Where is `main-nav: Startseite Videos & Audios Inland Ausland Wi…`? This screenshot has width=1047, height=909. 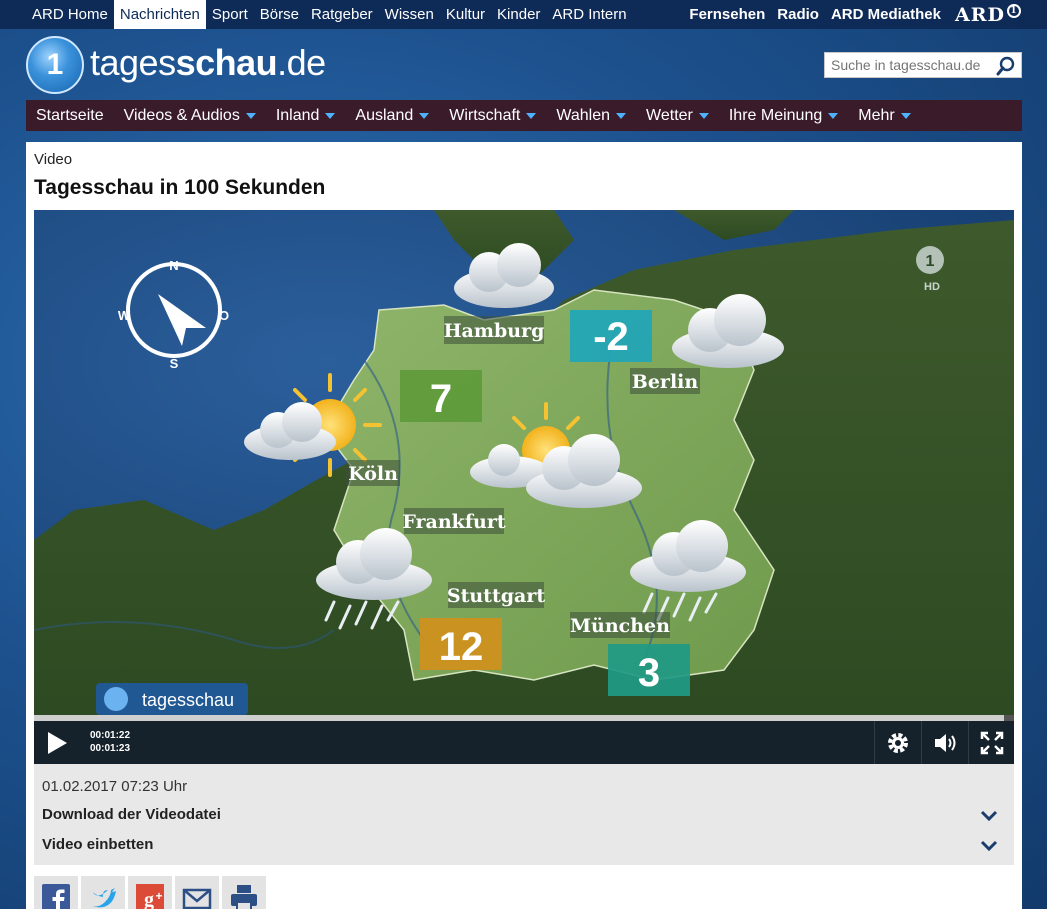
main-nav: Startseite Videos & Audios Inland Ausland Wi… is located at coordinates (524, 115).